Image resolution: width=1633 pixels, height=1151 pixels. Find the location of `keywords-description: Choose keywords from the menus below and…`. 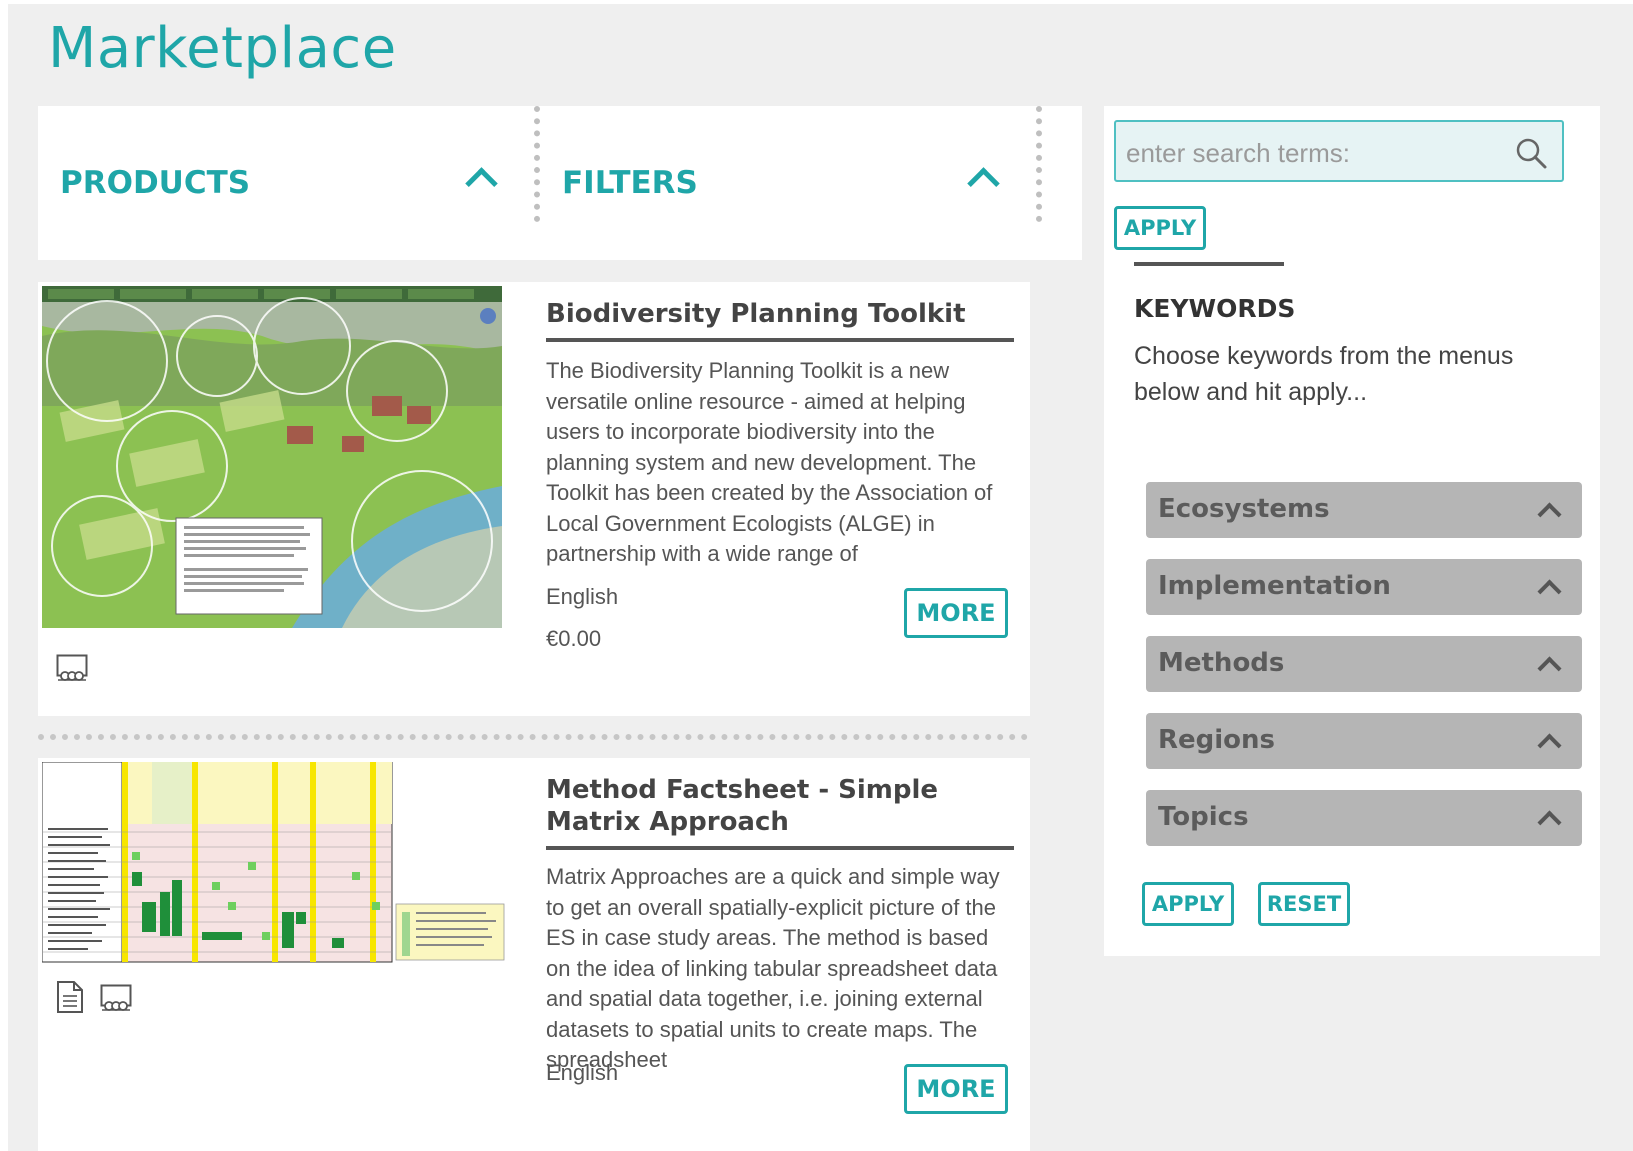

keywords-description: Choose keywords from the menus below and… is located at coordinates (1324, 374).